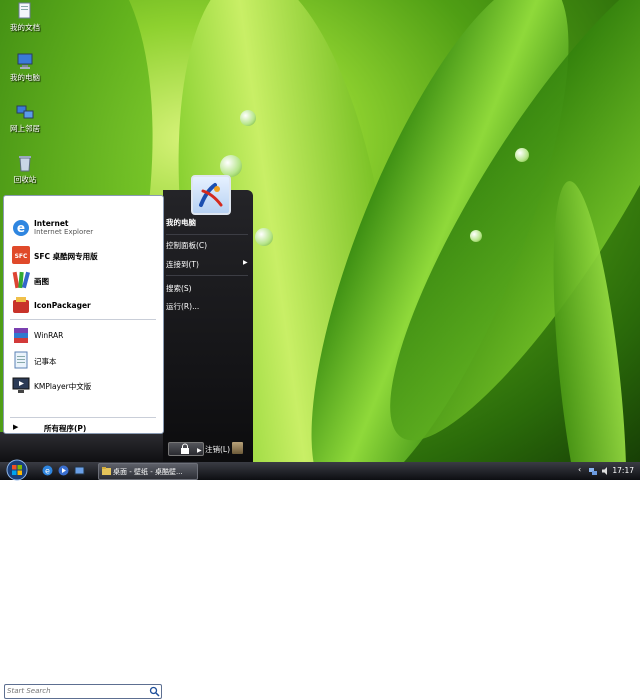 The height and width of the screenshot is (699, 640). I want to click on right-user-title: 我的电脑, so click(181, 222).